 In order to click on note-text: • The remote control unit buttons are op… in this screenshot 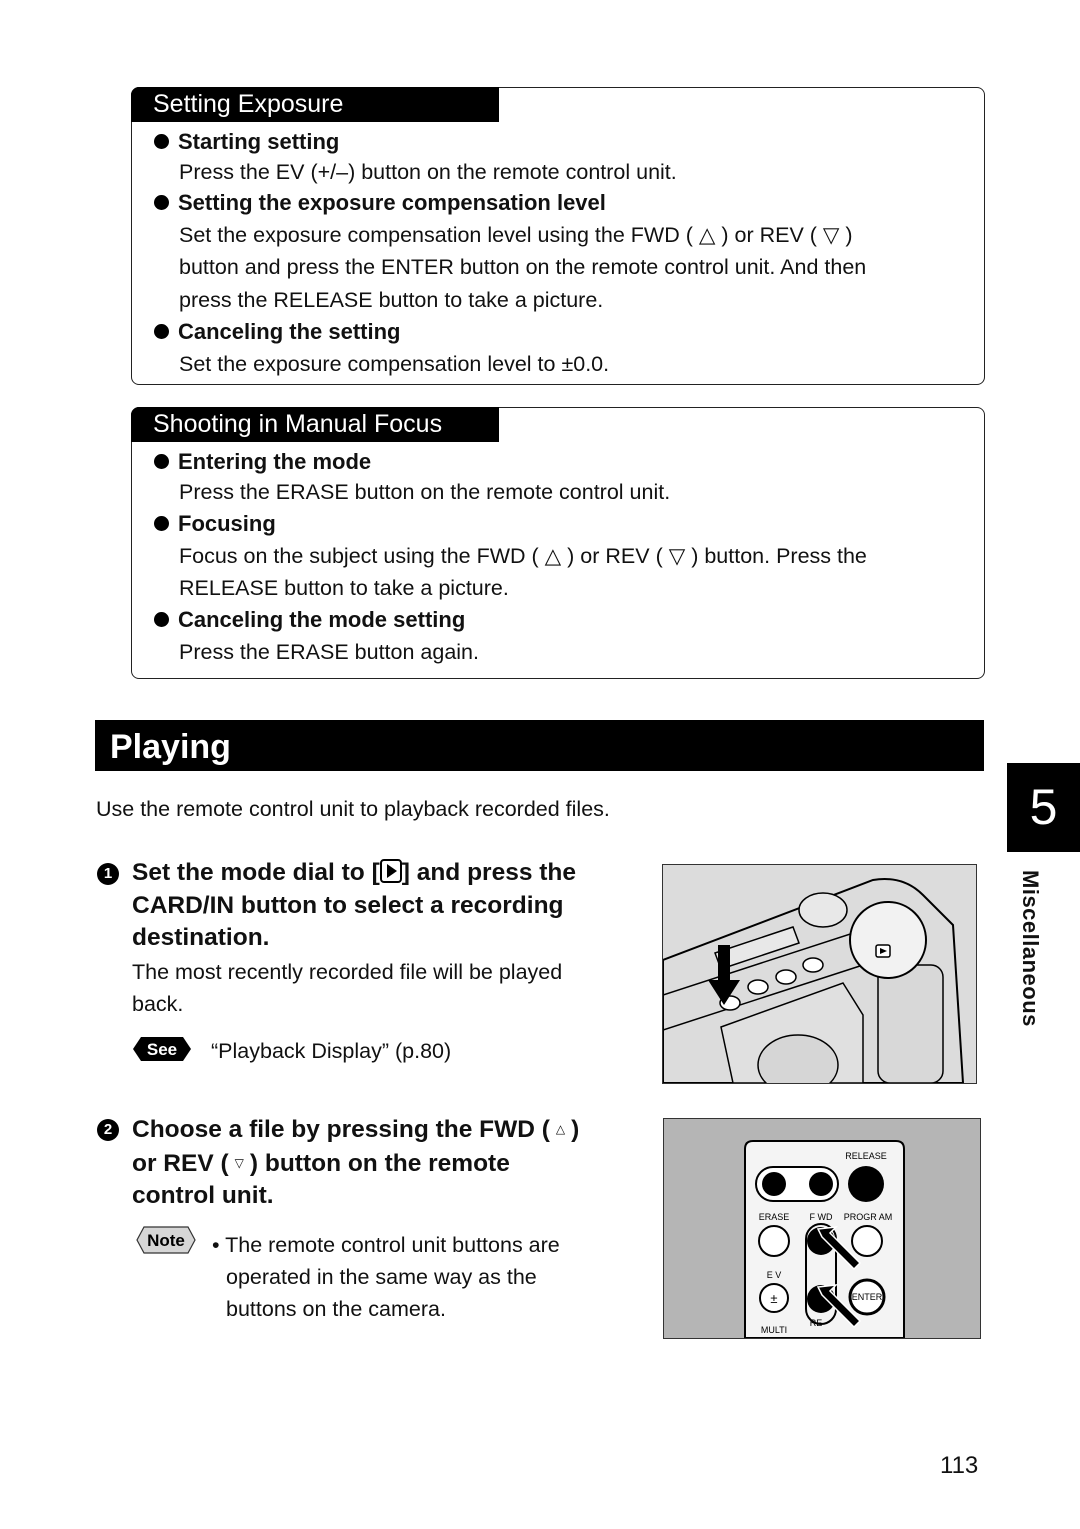, I will do `click(386, 1277)`.